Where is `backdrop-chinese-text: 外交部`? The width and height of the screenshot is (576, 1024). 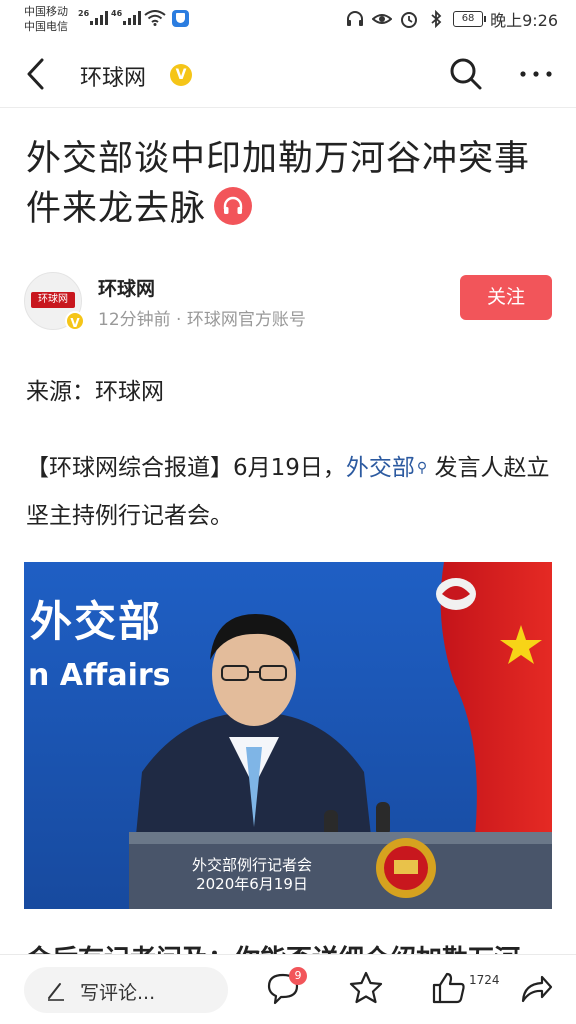 backdrop-chinese-text: 外交部 is located at coordinates (96, 621).